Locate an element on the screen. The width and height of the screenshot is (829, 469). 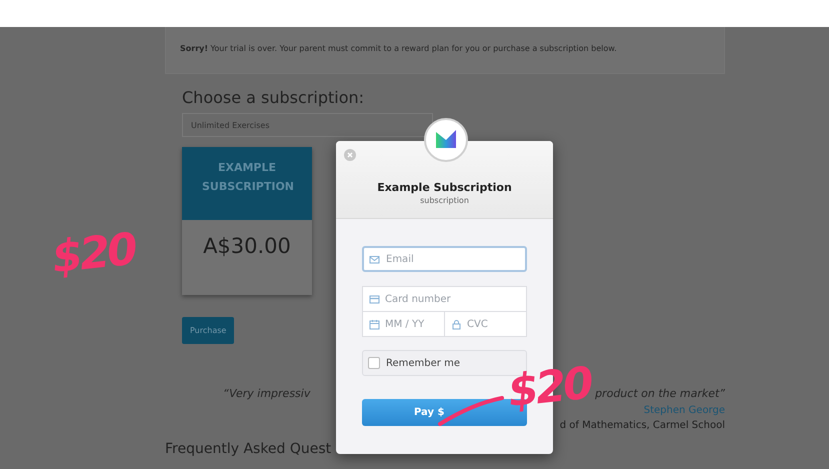
plan-dropdown: Unlimited Exercises is located at coordinates (307, 125).